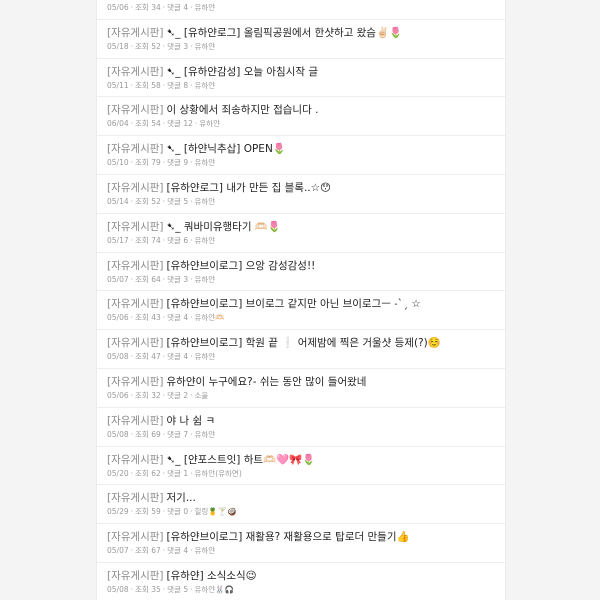 The image size is (600, 600). Describe the element at coordinates (148, 395) in the screenshot. I see `post-views: 조회 32` at that location.